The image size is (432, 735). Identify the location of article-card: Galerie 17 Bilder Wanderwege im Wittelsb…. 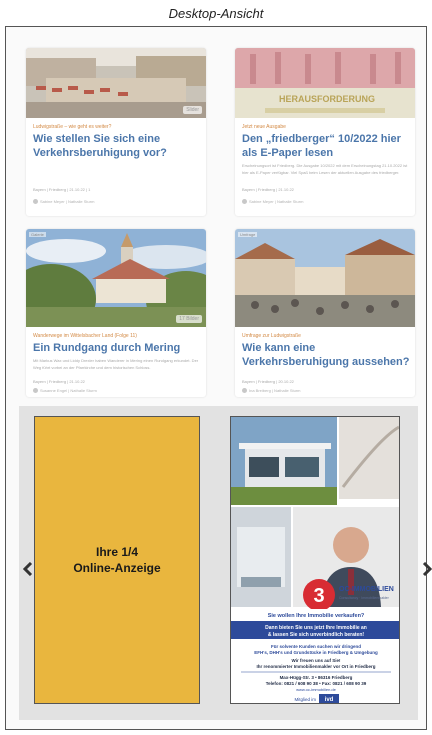
(116, 313).